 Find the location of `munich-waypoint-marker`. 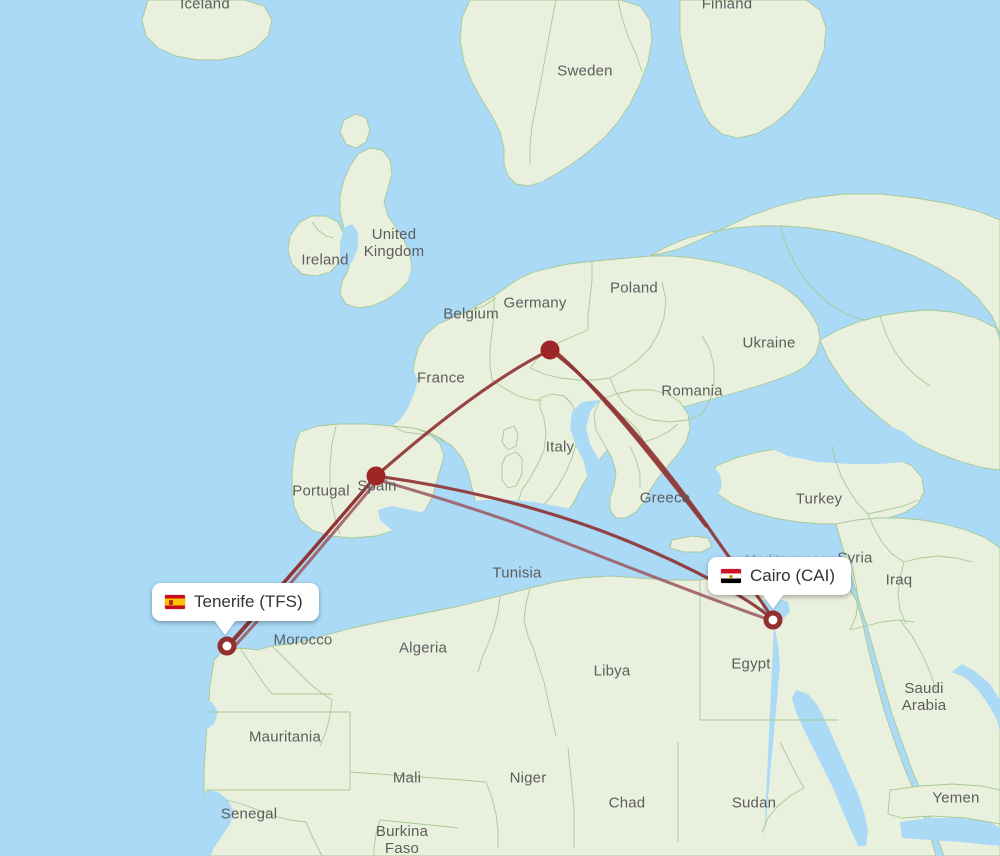

munich-waypoint-marker is located at coordinates (550, 350).